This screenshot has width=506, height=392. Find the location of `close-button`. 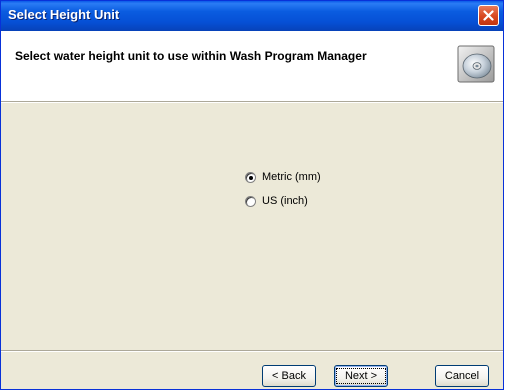

close-button is located at coordinates (488, 15).